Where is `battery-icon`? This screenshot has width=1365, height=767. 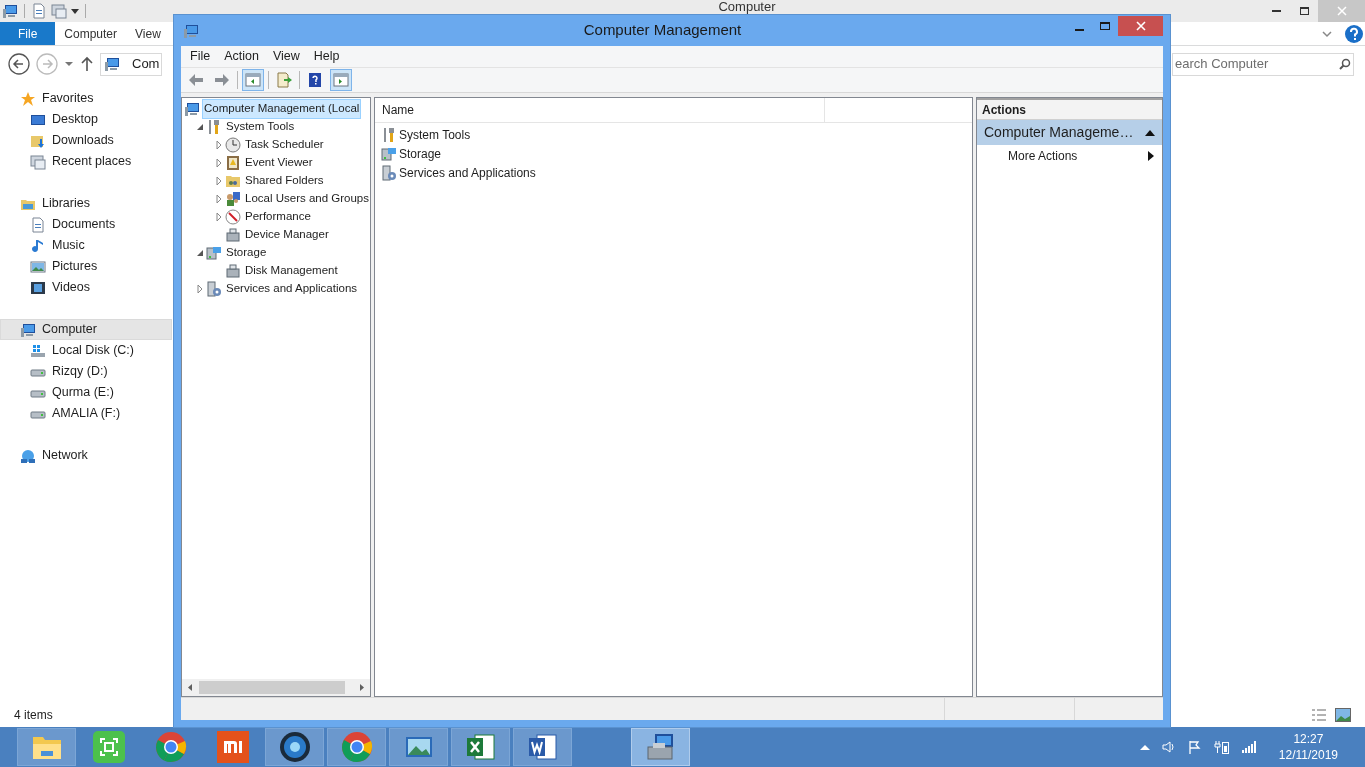
battery-icon is located at coordinates (1221, 747).